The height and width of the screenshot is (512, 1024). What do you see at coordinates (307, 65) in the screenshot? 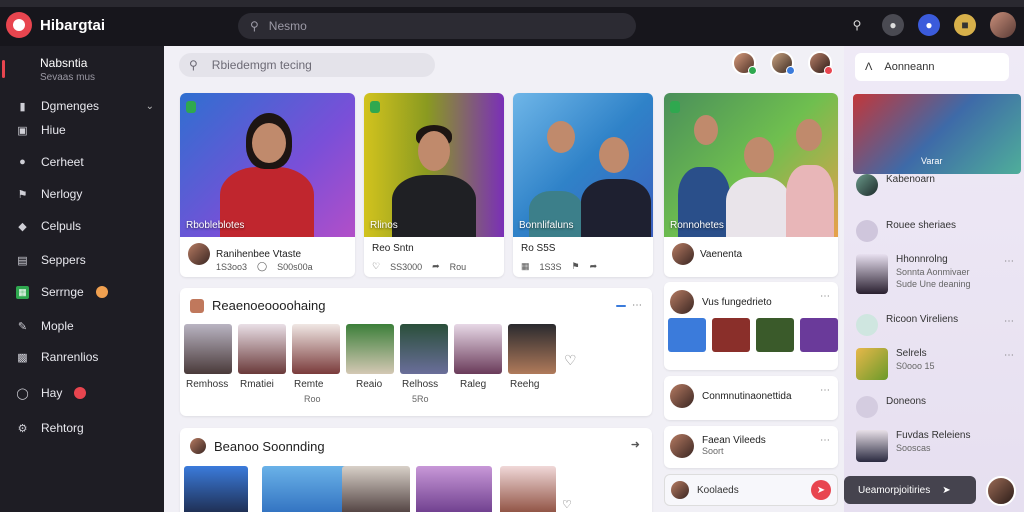
I see `main-search-input: ⚲ Rbiedemgm tecing` at bounding box center [307, 65].